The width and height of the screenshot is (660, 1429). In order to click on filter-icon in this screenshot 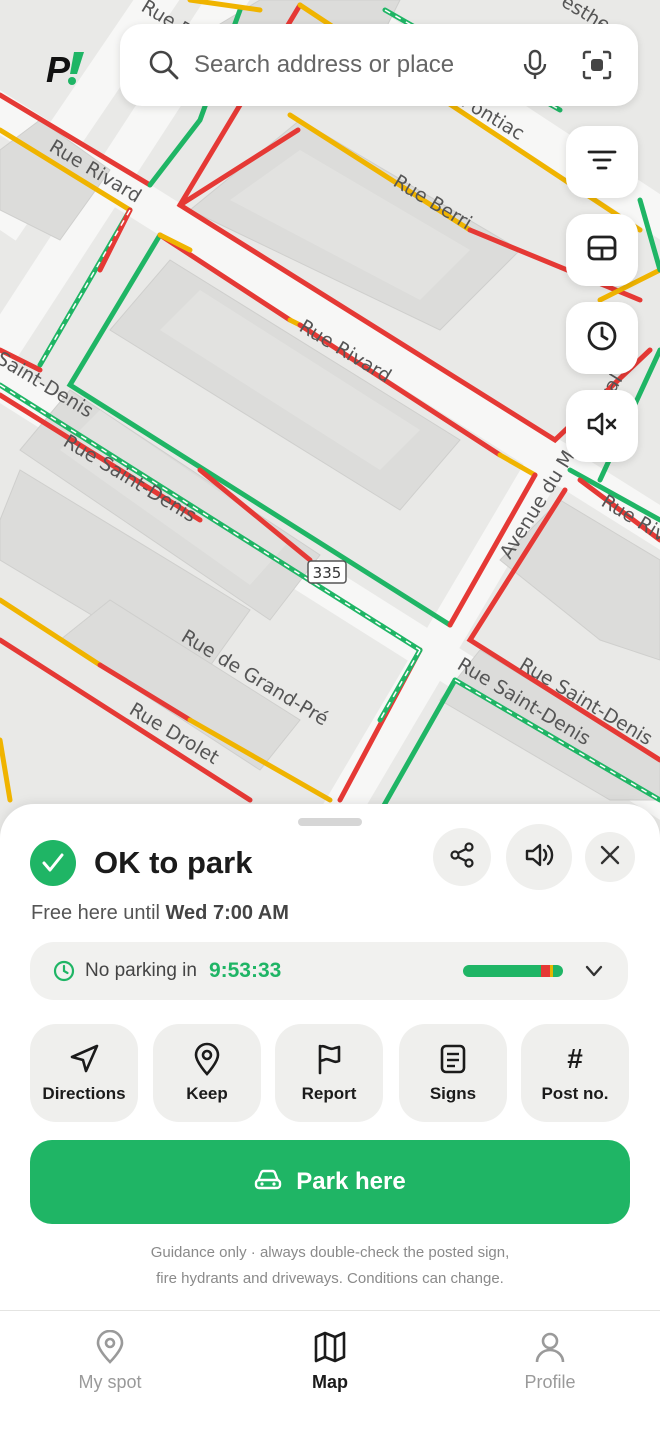, I will do `click(602, 162)`.